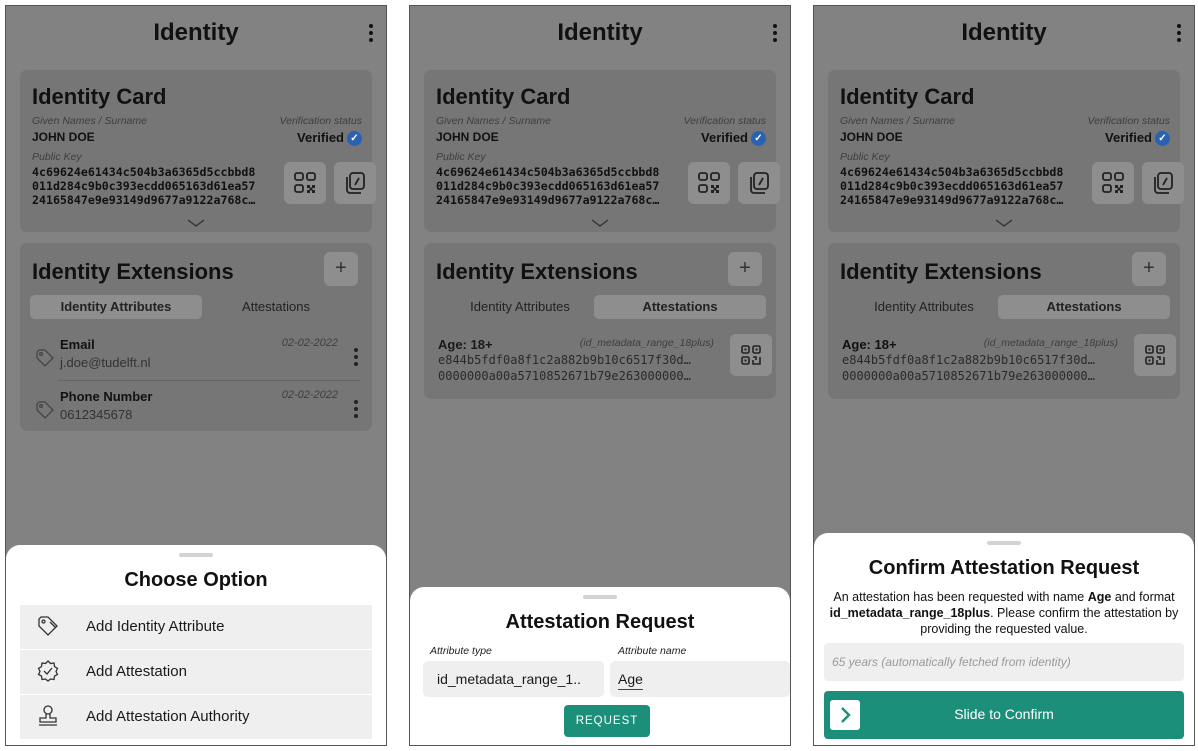 Image resolution: width=1198 pixels, height=751 pixels. I want to click on attestation-format: (id_metadata_range_18plus), so click(1050, 343).